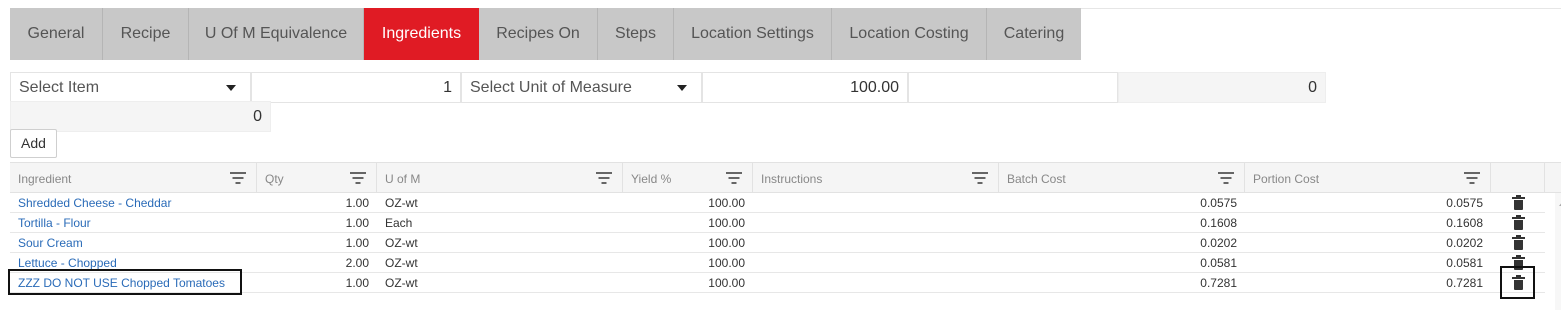 The height and width of the screenshot is (310, 1561). Describe the element at coordinates (133, 177) in the screenshot. I see `column-header-ingredient: Ingredient` at that location.